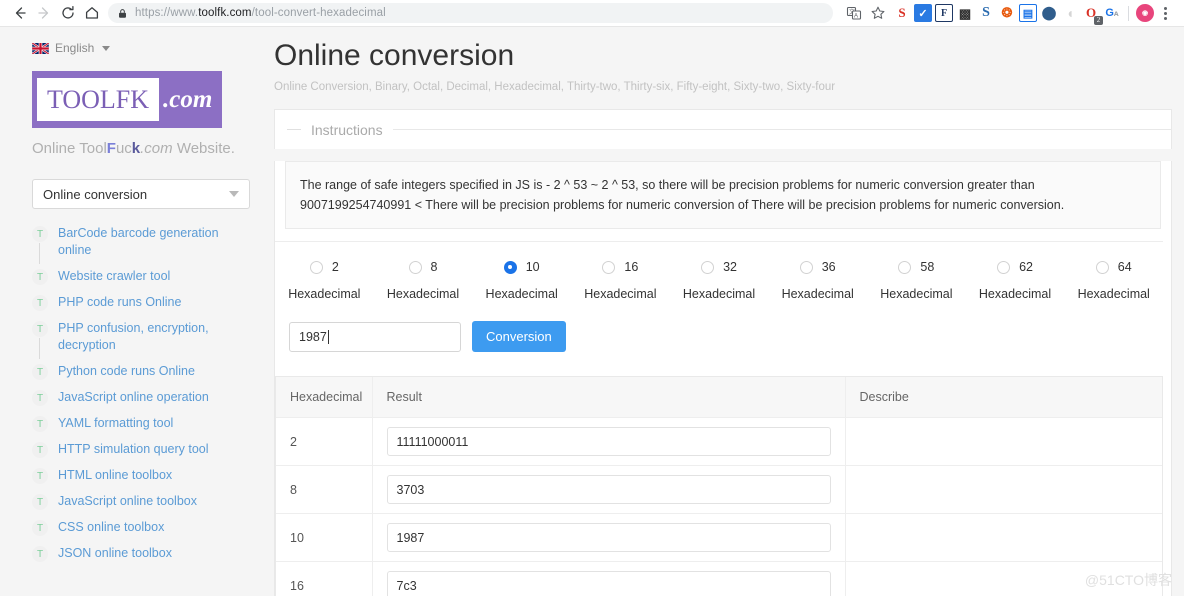 Image resolution: width=1184 pixels, height=596 pixels. I want to click on sidebar-item-label: BarCode barcode generation online, so click(148, 242).